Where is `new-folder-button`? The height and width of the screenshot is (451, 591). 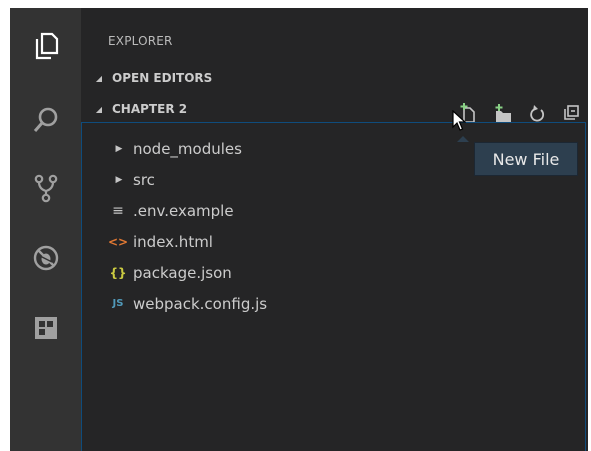
new-folder-button is located at coordinates (503, 113).